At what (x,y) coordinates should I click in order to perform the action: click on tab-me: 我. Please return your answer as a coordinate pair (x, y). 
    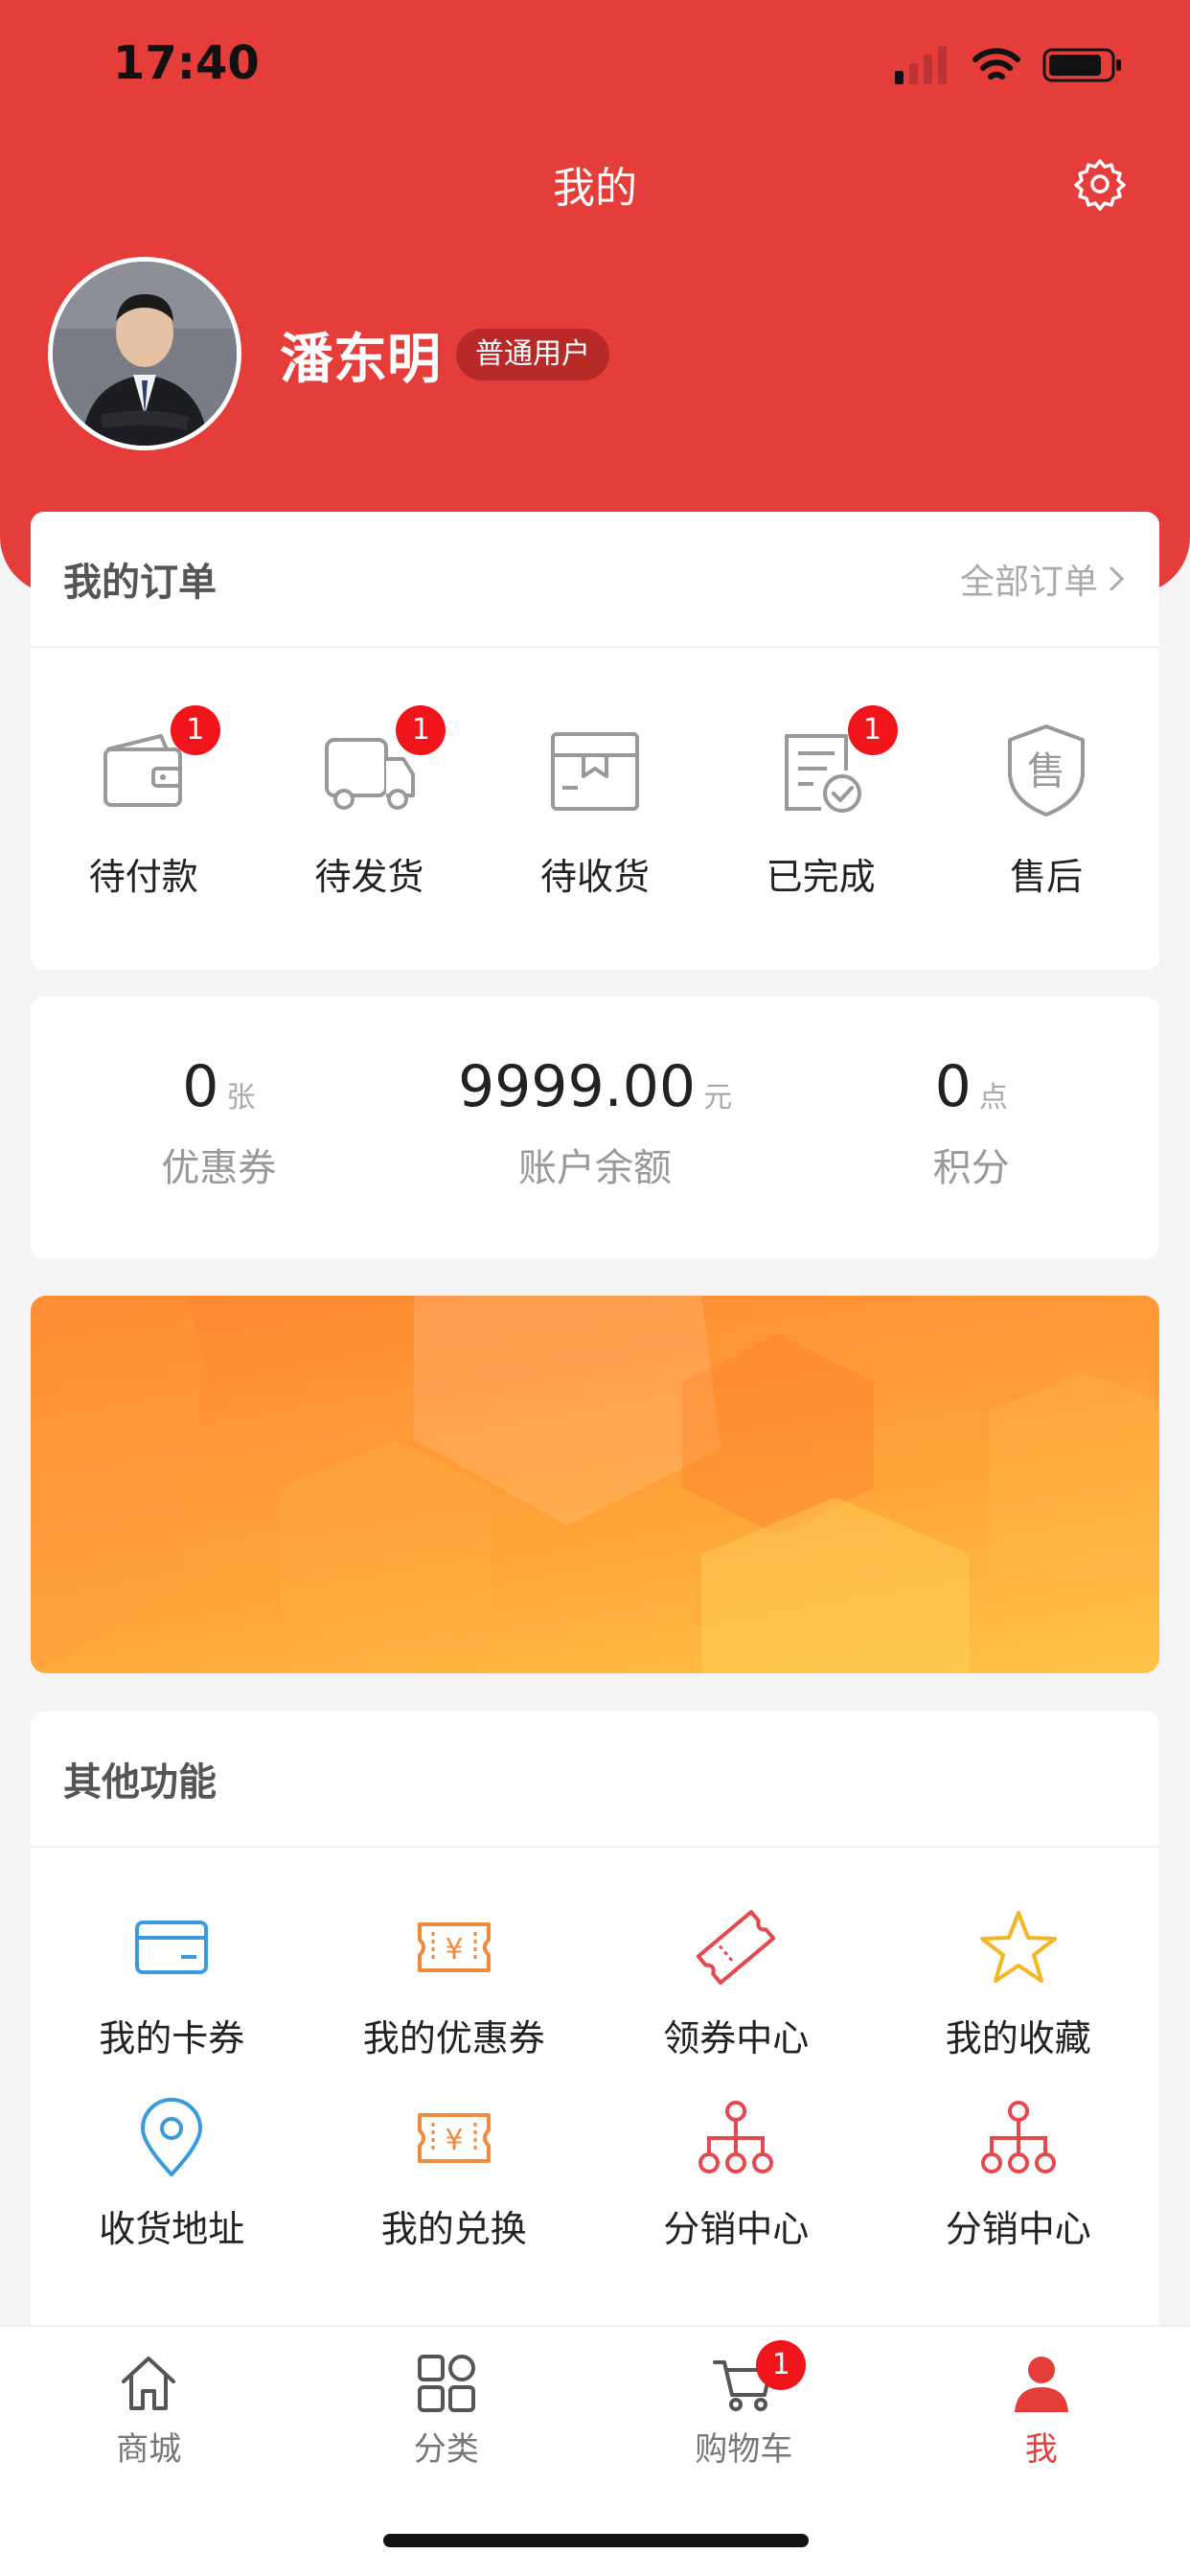
    Looking at the image, I should click on (1041, 2408).